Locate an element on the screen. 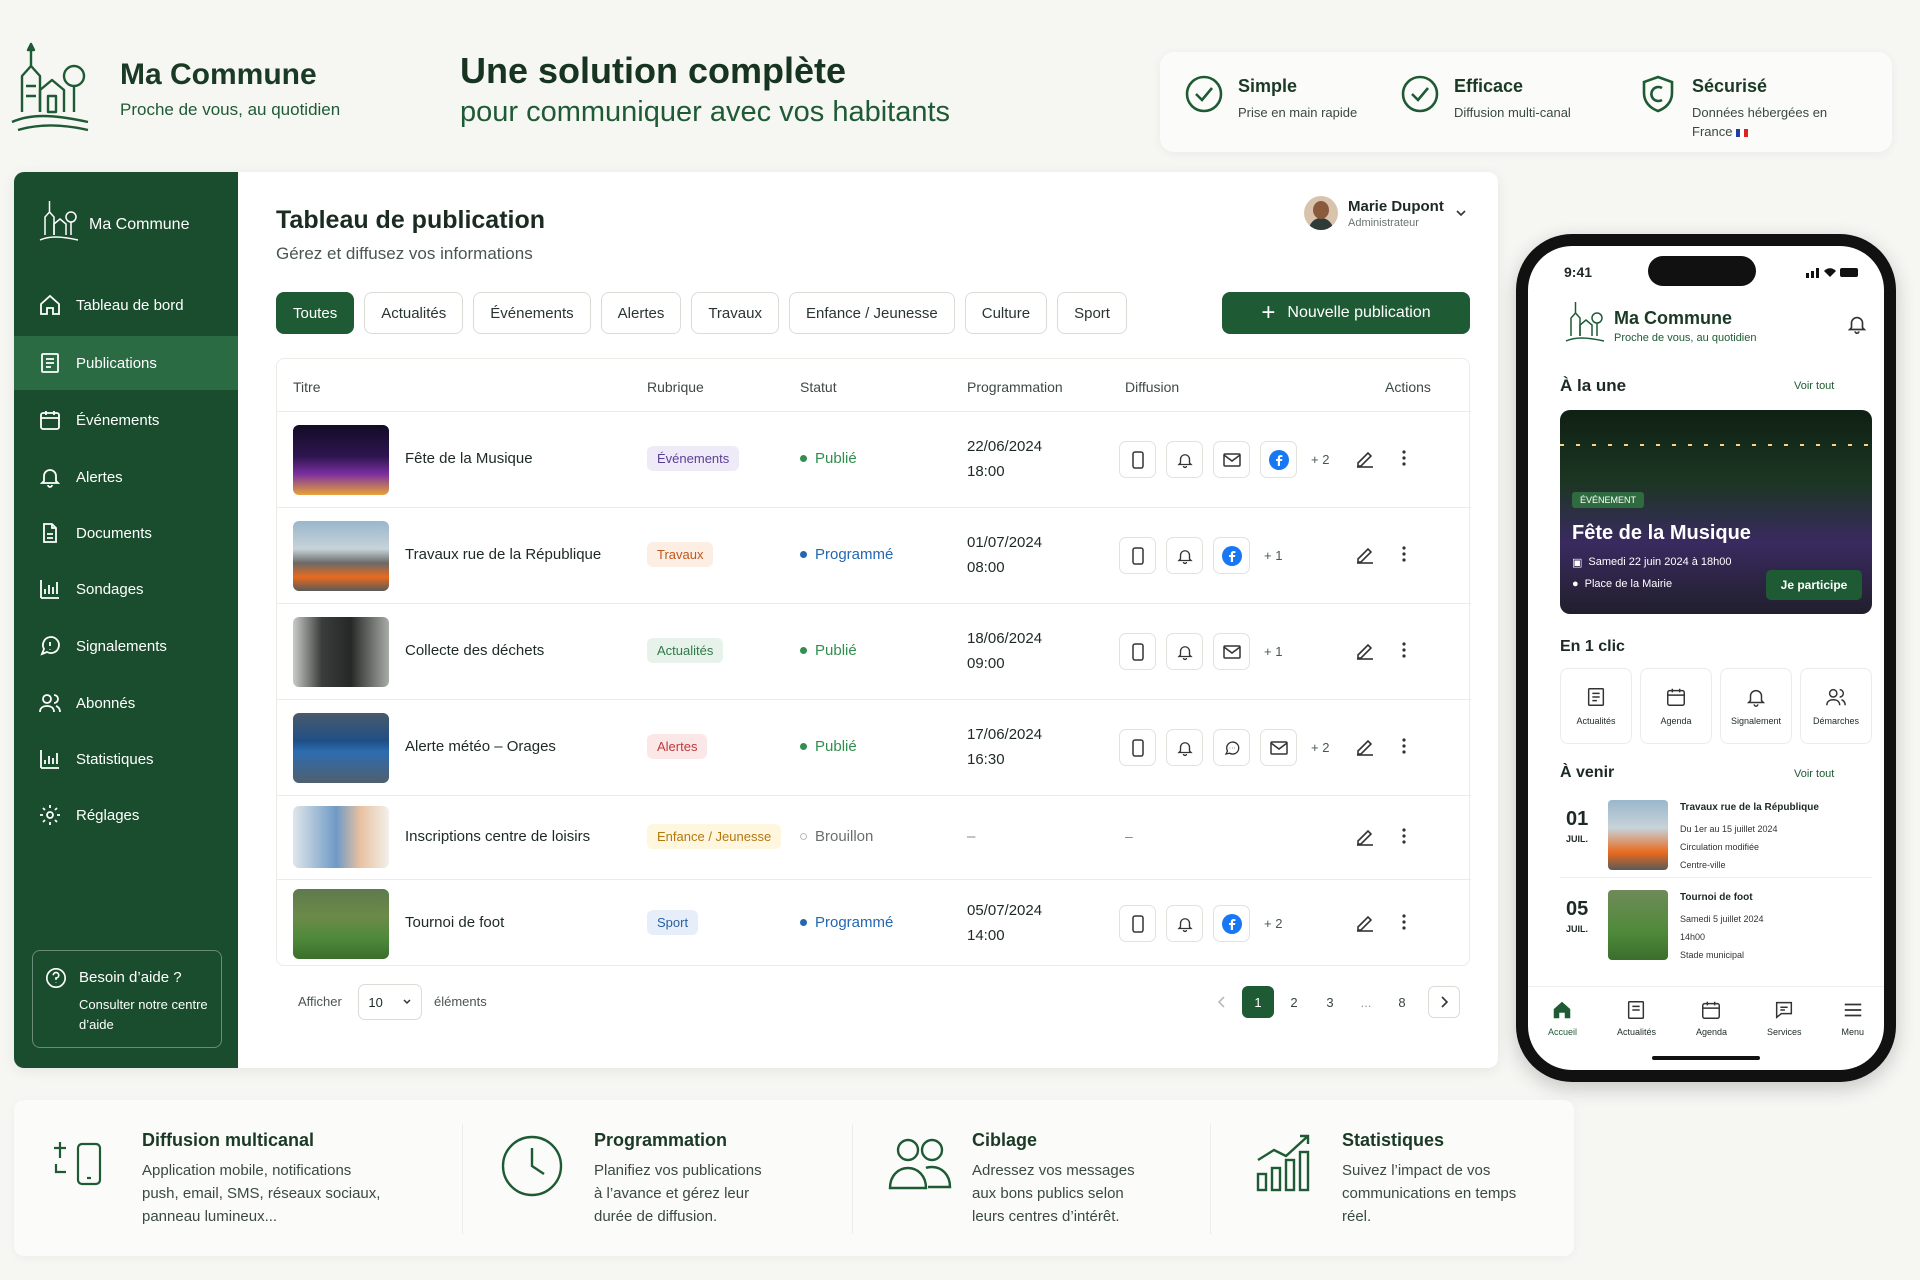 The height and width of the screenshot is (1280, 1920). filter-sport: Sport is located at coordinates (1092, 313).